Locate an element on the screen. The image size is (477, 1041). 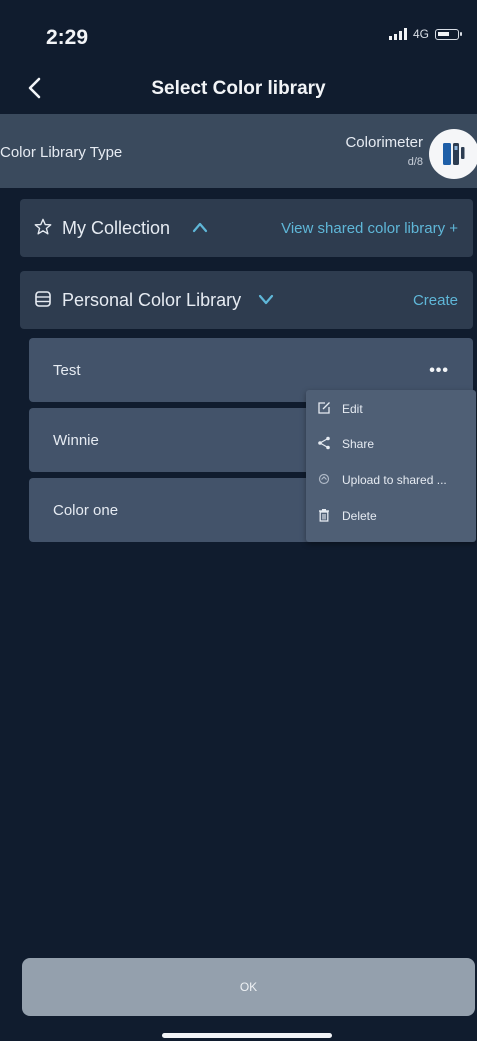
nav-bar: Select Color library is located at coordinates (238, 89).